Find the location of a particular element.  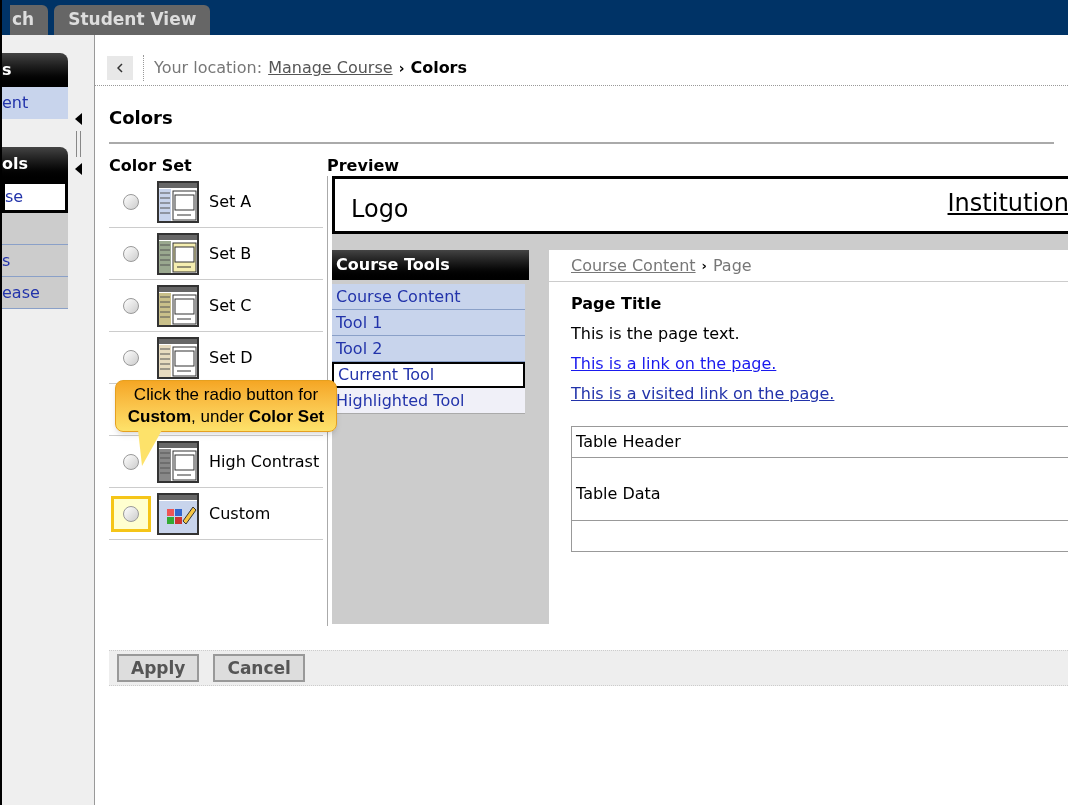

option-label: Custom is located at coordinates (240, 513).